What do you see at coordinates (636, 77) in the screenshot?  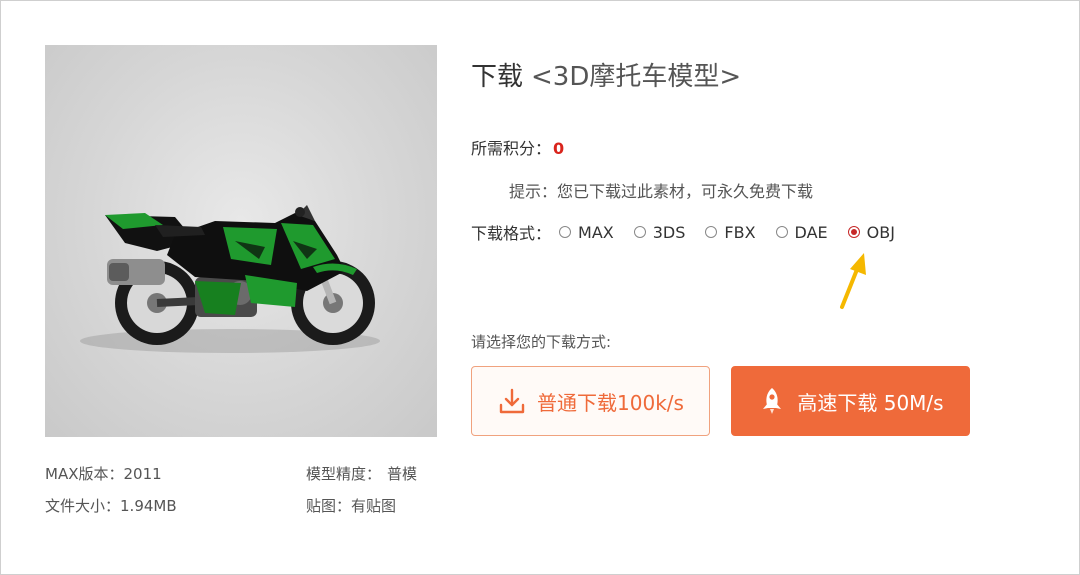 I see `model-name: <3D摩托车模型>` at bounding box center [636, 77].